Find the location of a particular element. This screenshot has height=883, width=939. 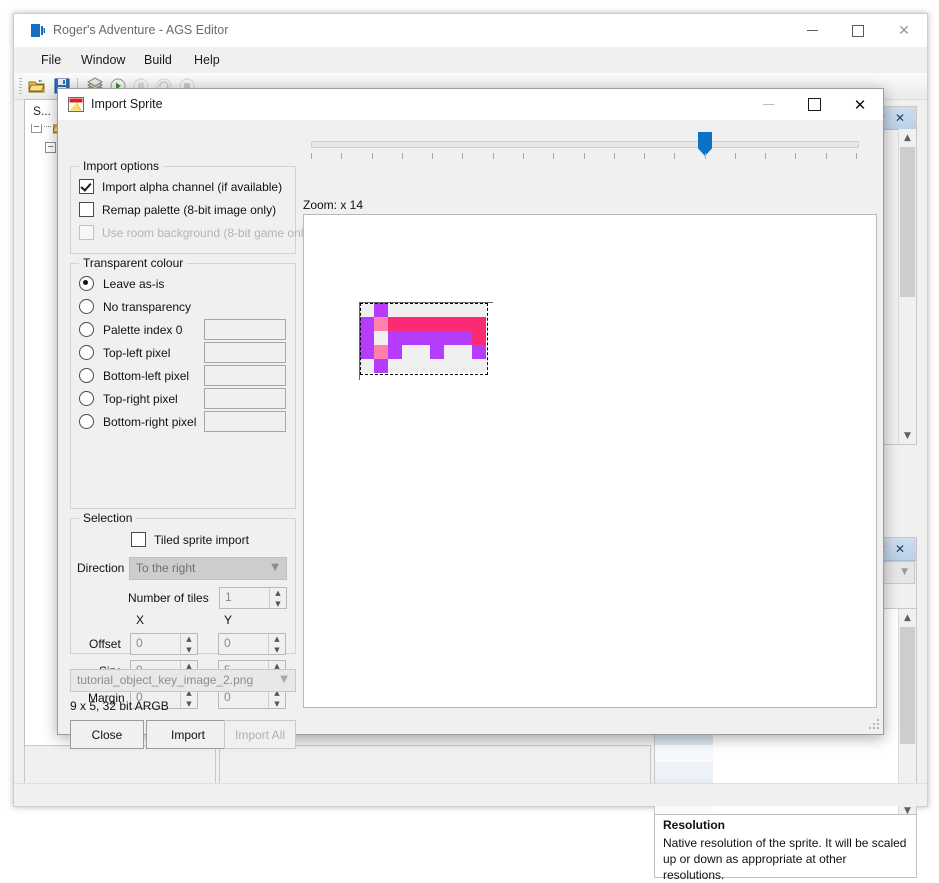

import-button: Import is located at coordinates (188, 734).